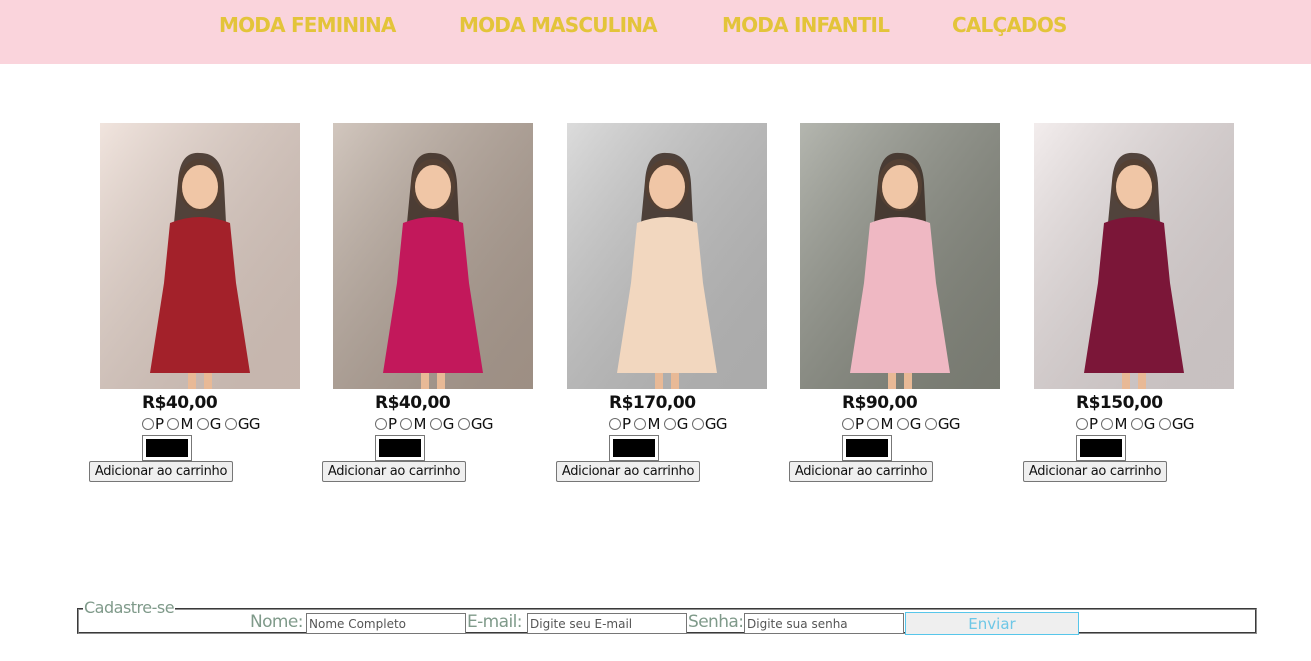 The height and width of the screenshot is (661, 1311). What do you see at coordinates (900, 256) in the screenshot?
I see `pink-dress-photo` at bounding box center [900, 256].